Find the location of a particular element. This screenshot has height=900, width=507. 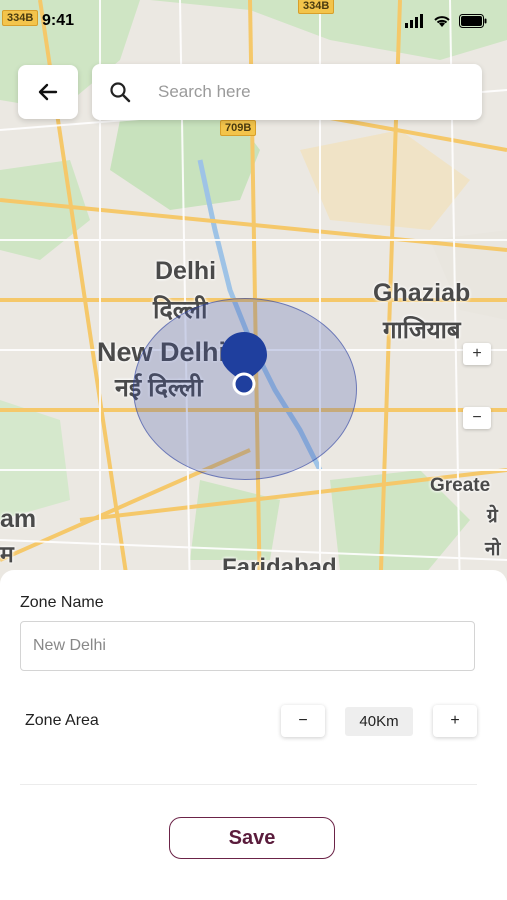

map-label-gurugram-hi: म is located at coordinates (7, 554).